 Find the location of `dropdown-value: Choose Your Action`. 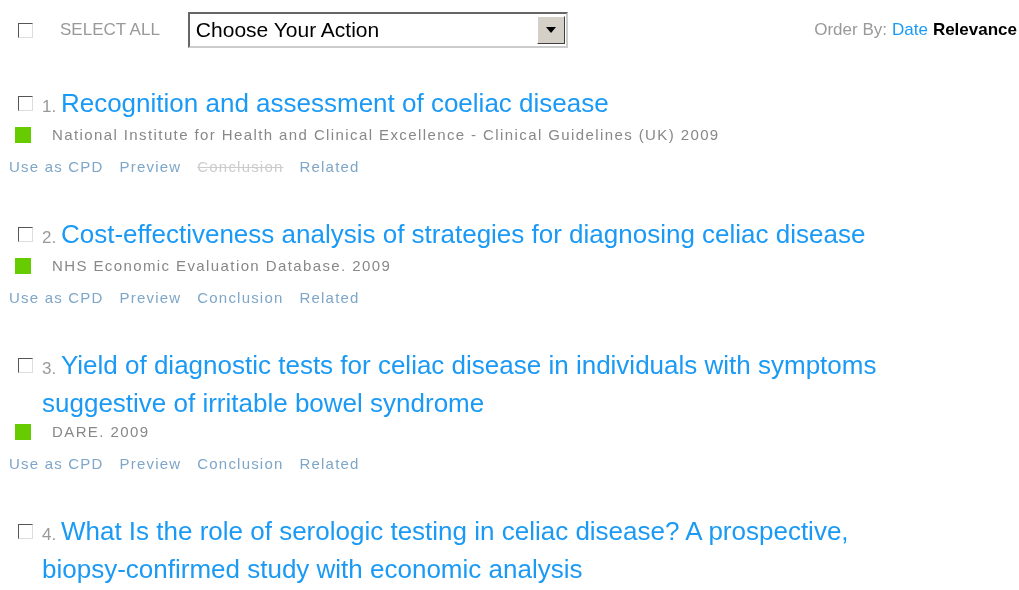

dropdown-value: Choose Your Action is located at coordinates (287, 30).